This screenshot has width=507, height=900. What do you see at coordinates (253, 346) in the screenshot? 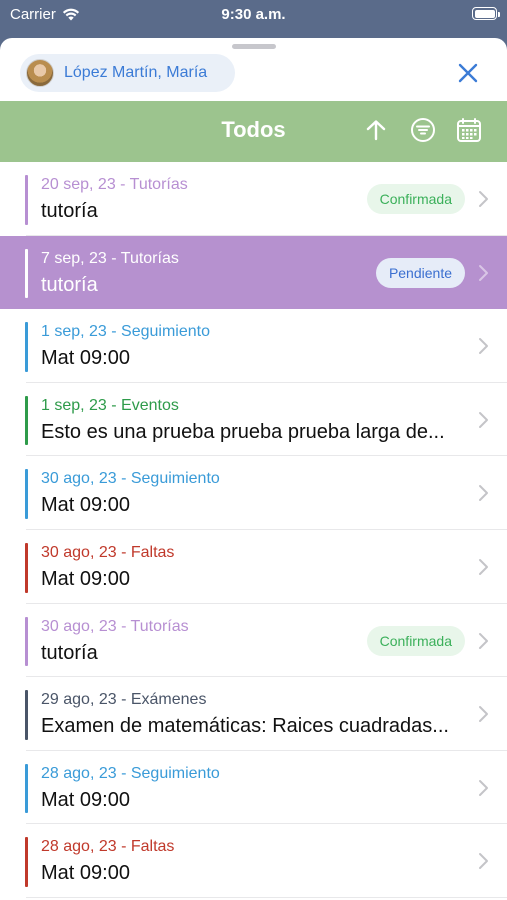
I see `list-item: 1 sep, 23 - Seguimiento Mat 09:00` at bounding box center [253, 346].